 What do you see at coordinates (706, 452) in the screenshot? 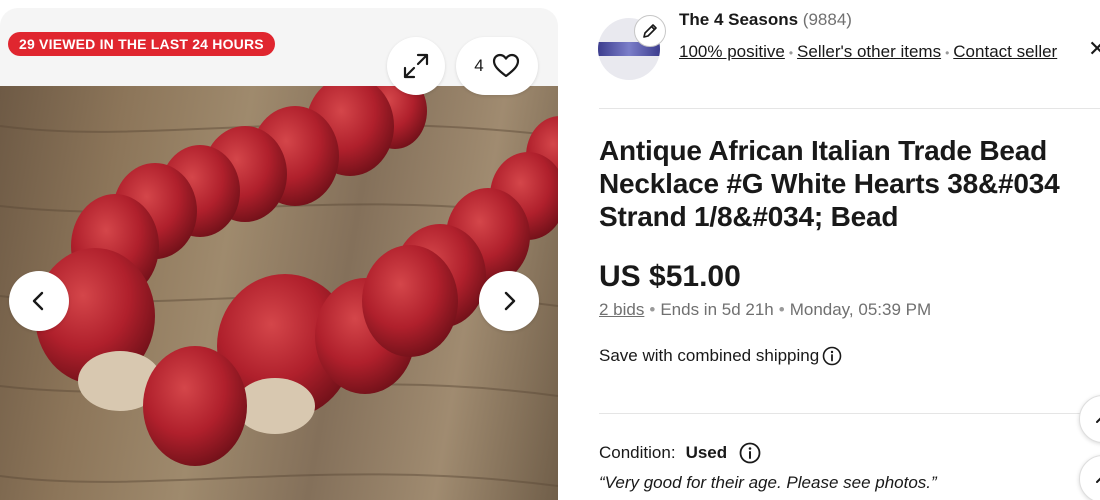
I see `condition-value: Used` at bounding box center [706, 452].